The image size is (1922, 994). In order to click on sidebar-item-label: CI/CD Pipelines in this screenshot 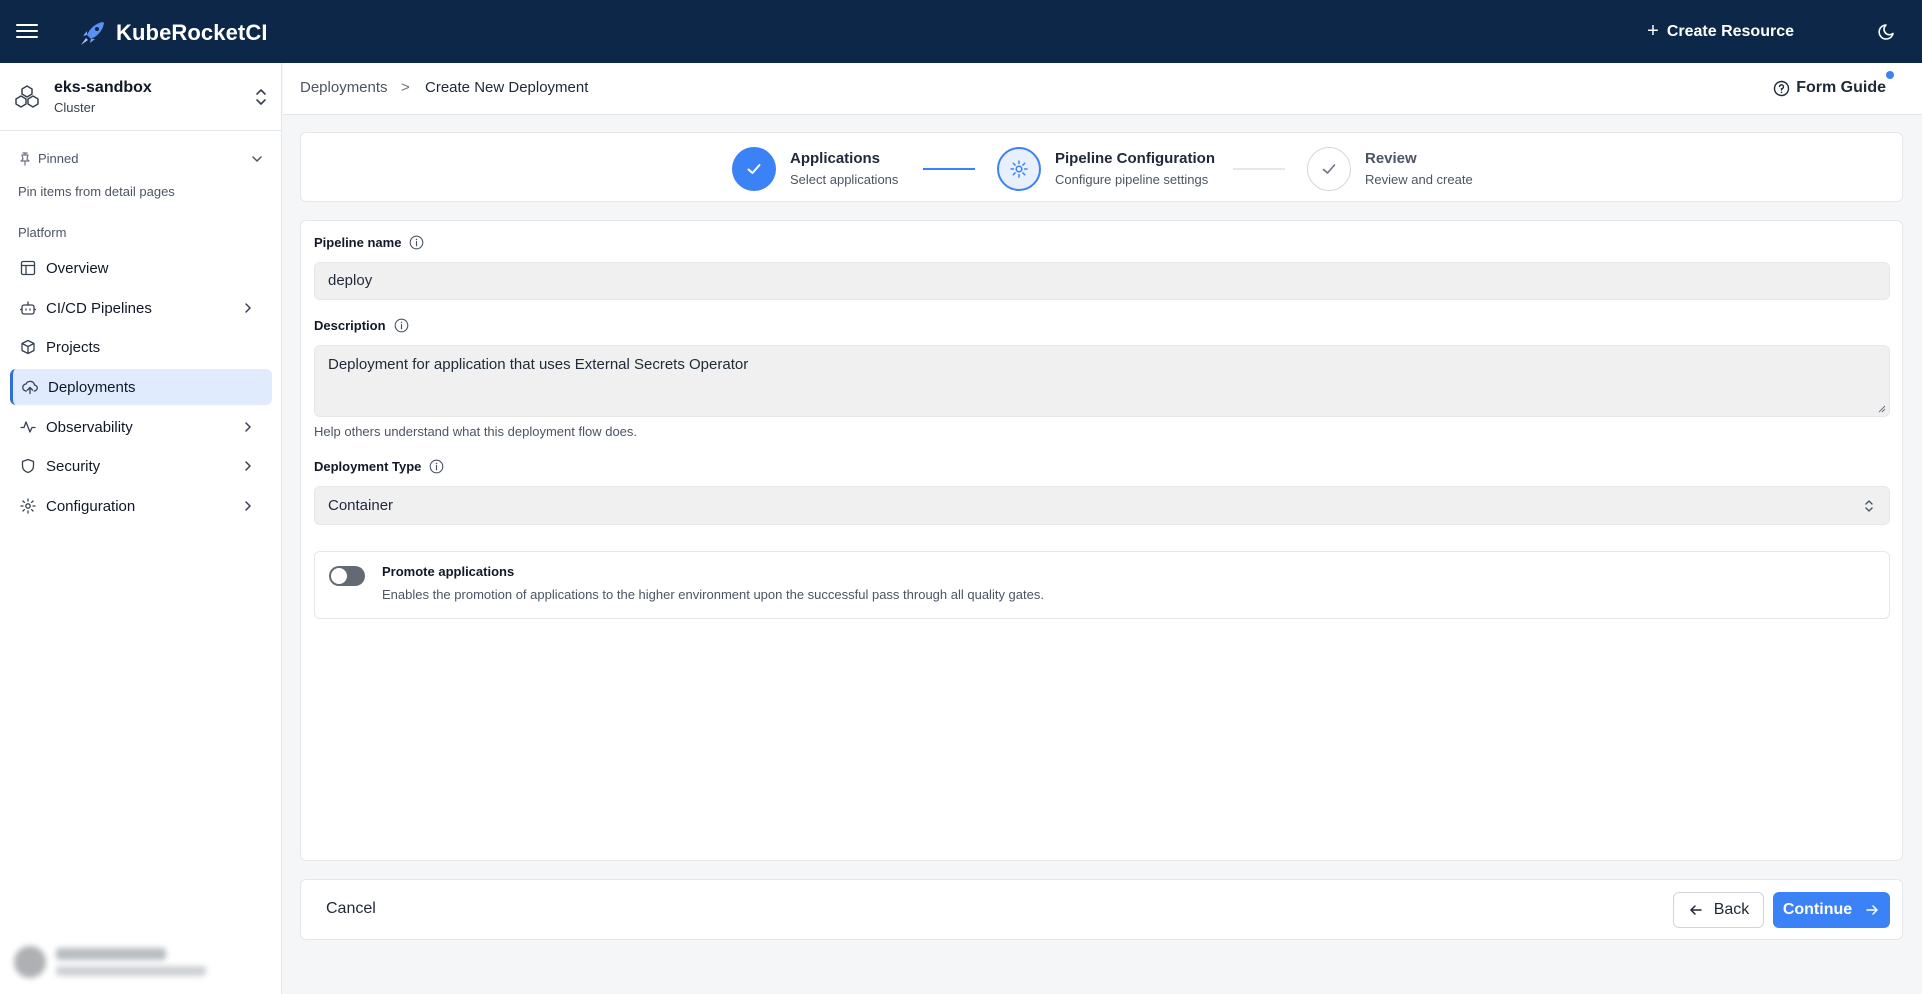, I will do `click(99, 308)`.